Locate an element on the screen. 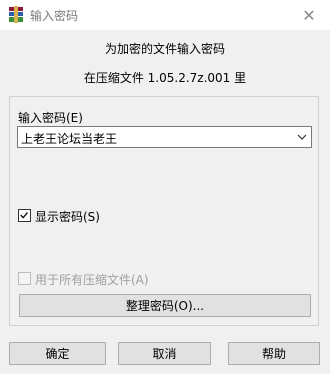  checkmark-icon is located at coordinates (24, 215).